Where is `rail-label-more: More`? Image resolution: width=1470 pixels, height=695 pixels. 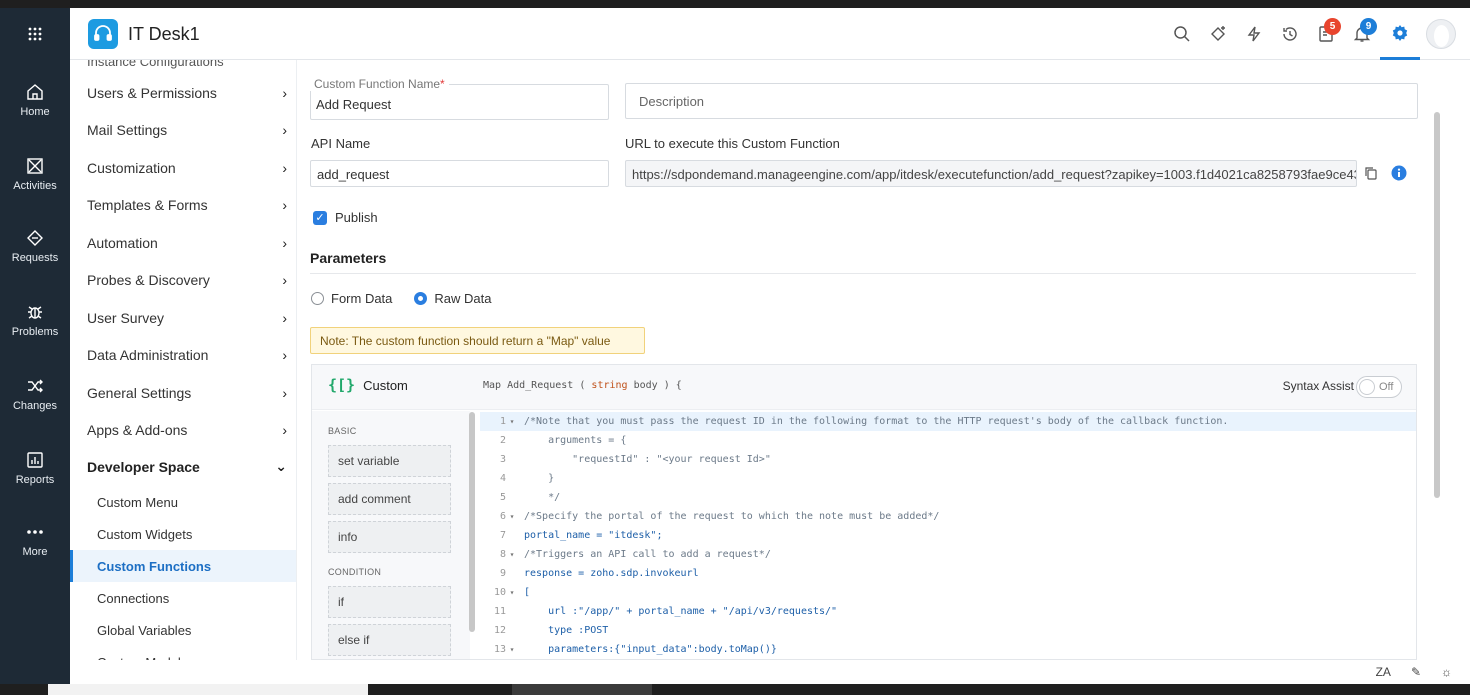 rail-label-more: More is located at coordinates (35, 552).